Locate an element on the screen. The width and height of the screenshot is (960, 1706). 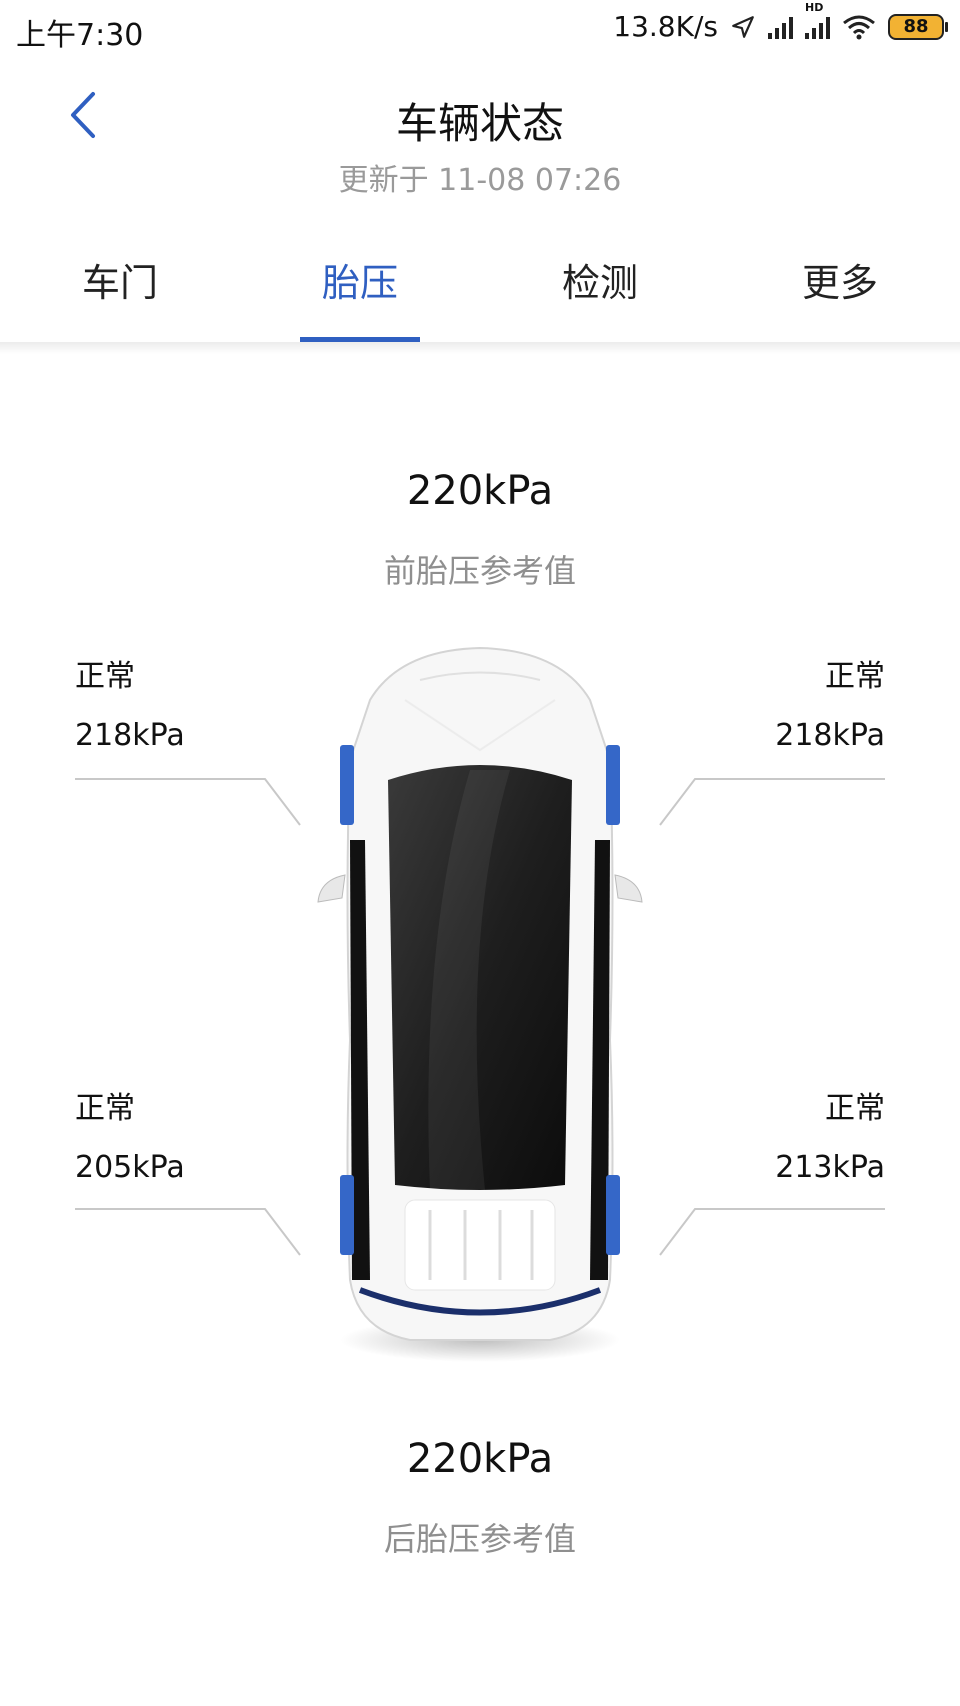
front-left-tire is located at coordinates (347, 785).